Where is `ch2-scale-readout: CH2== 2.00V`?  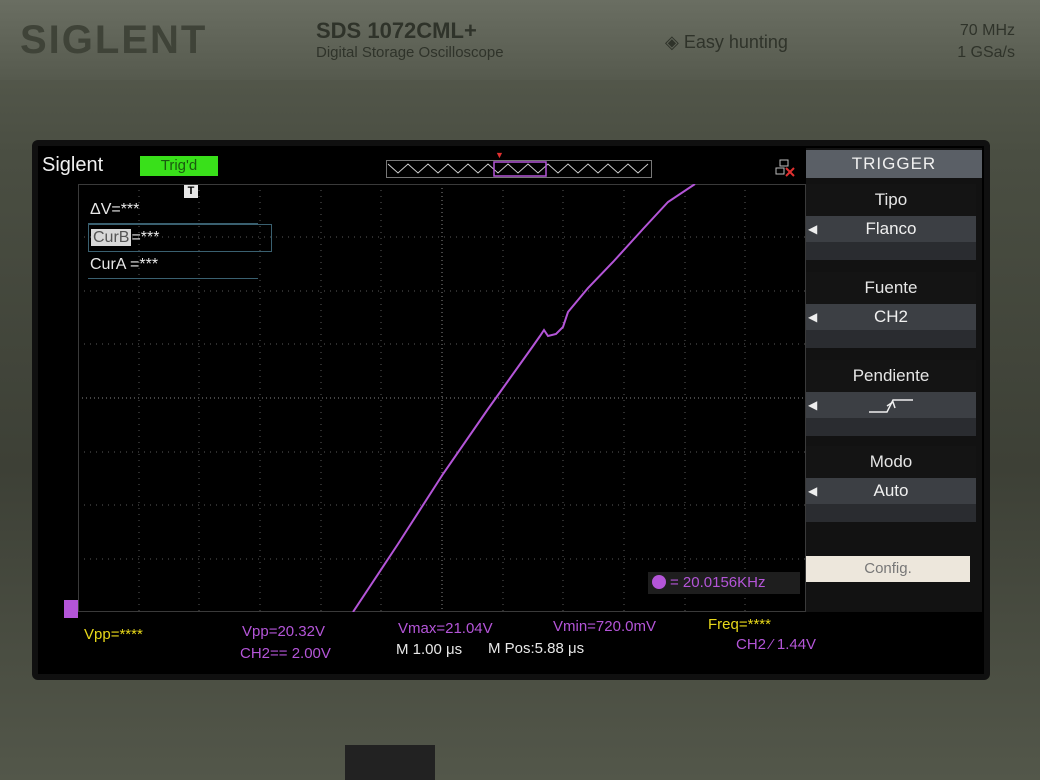
ch2-scale-readout: CH2== 2.00V is located at coordinates (285, 653).